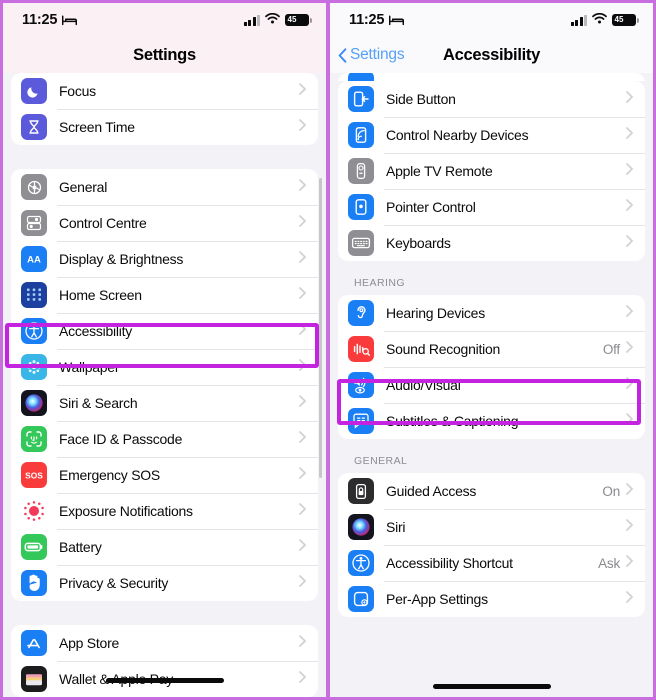 This screenshot has height=700, width=656. Describe the element at coordinates (34, 511) in the screenshot. I see `exposure-dot-icon` at that location.